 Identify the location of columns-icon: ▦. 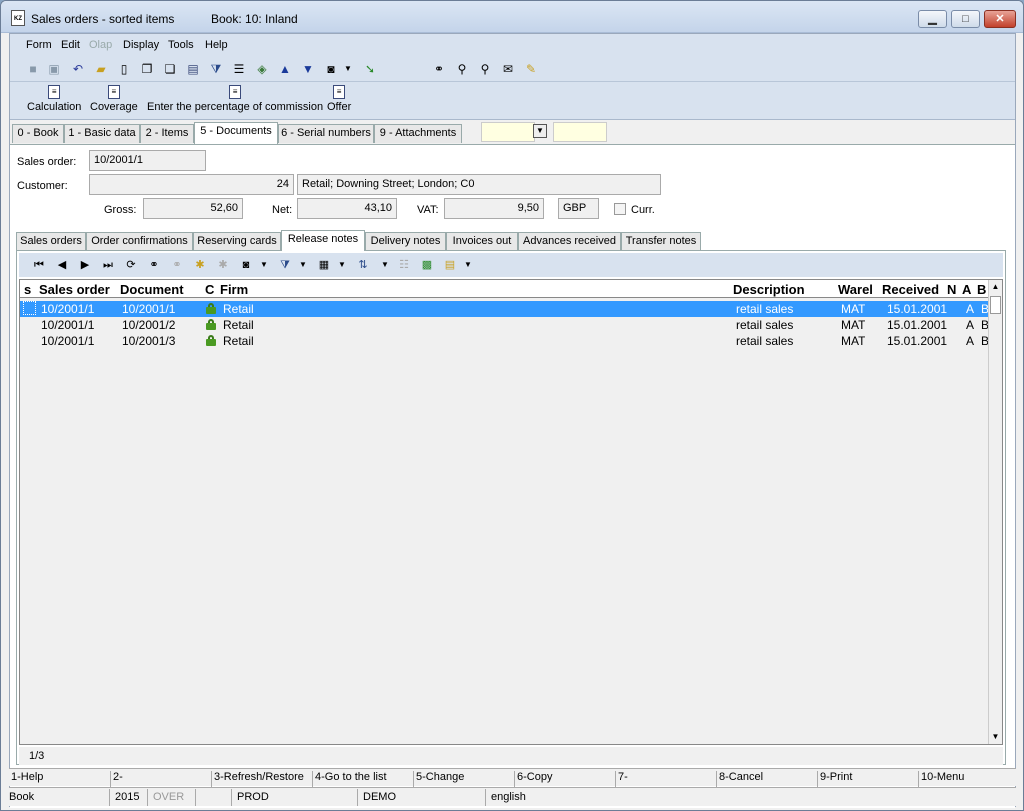
(324, 265).